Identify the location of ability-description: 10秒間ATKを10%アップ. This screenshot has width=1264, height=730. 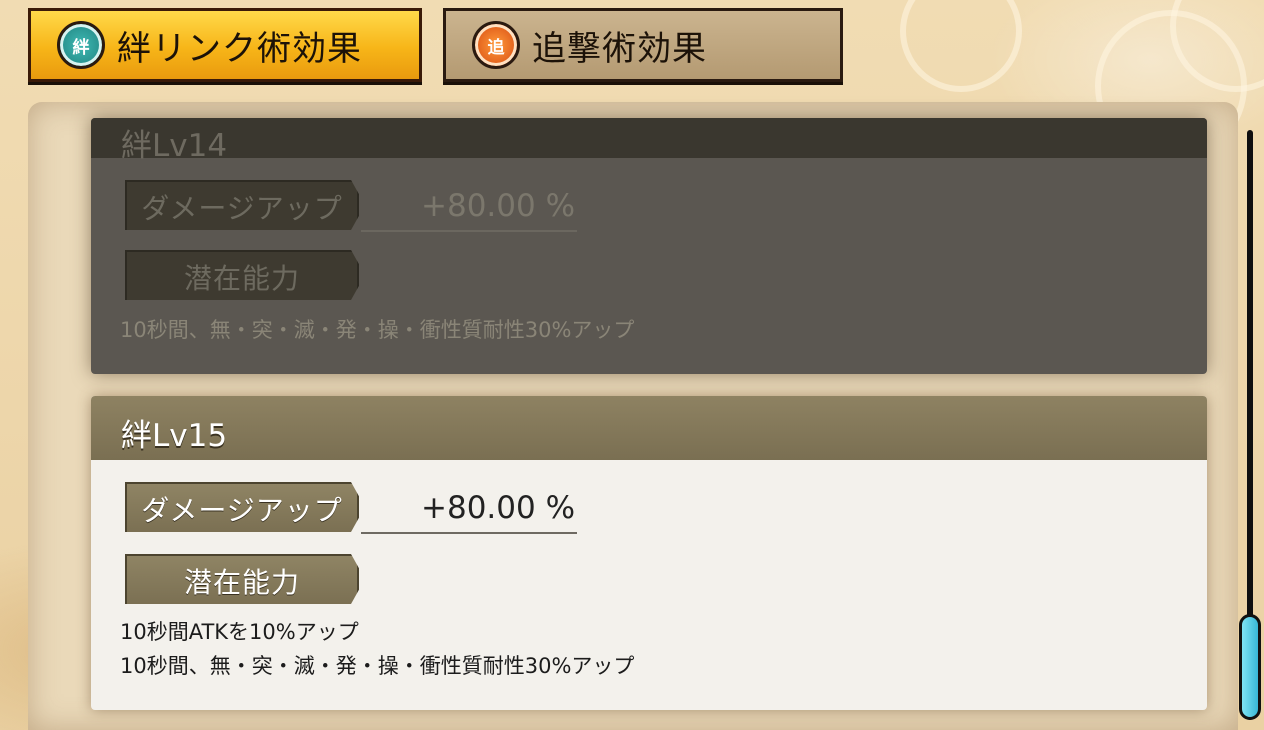
(239, 632).